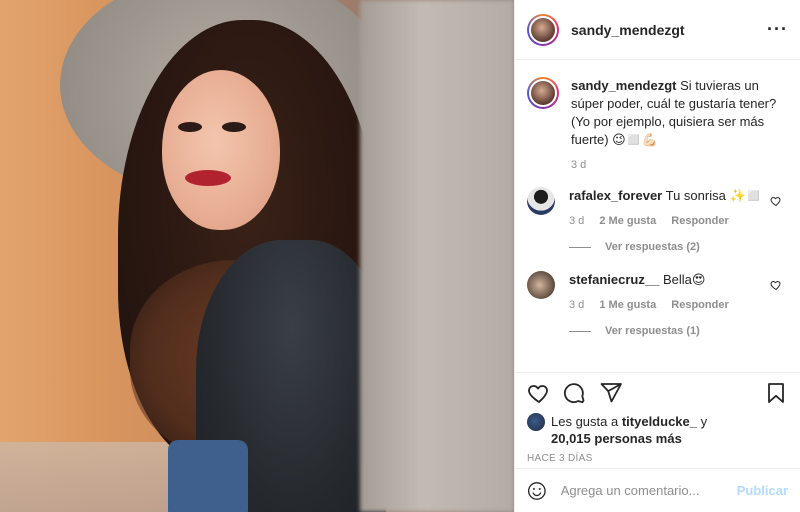 Image resolution: width=800 pixels, height=512 pixels. Describe the element at coordinates (543, 29) in the screenshot. I see `author-avatar` at that location.